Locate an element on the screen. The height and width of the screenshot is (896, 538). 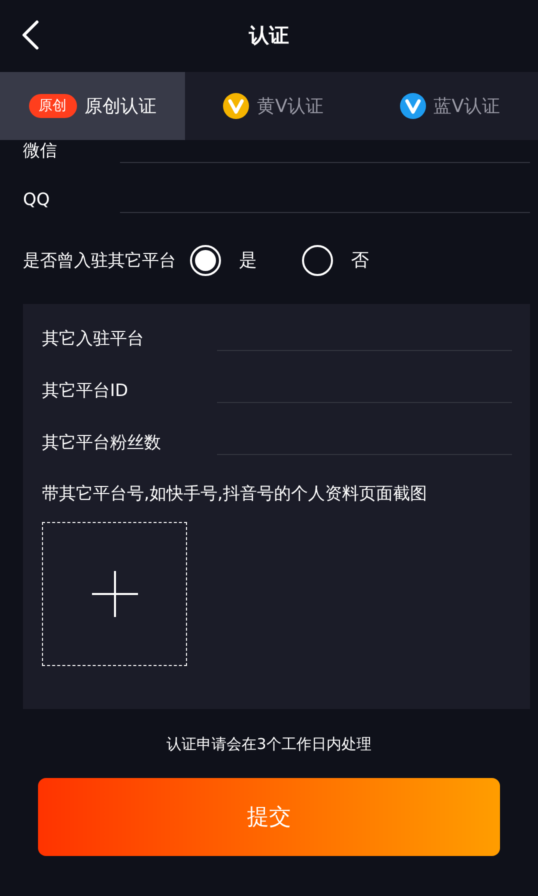
tab-badge: 原创 is located at coordinates (52, 106).